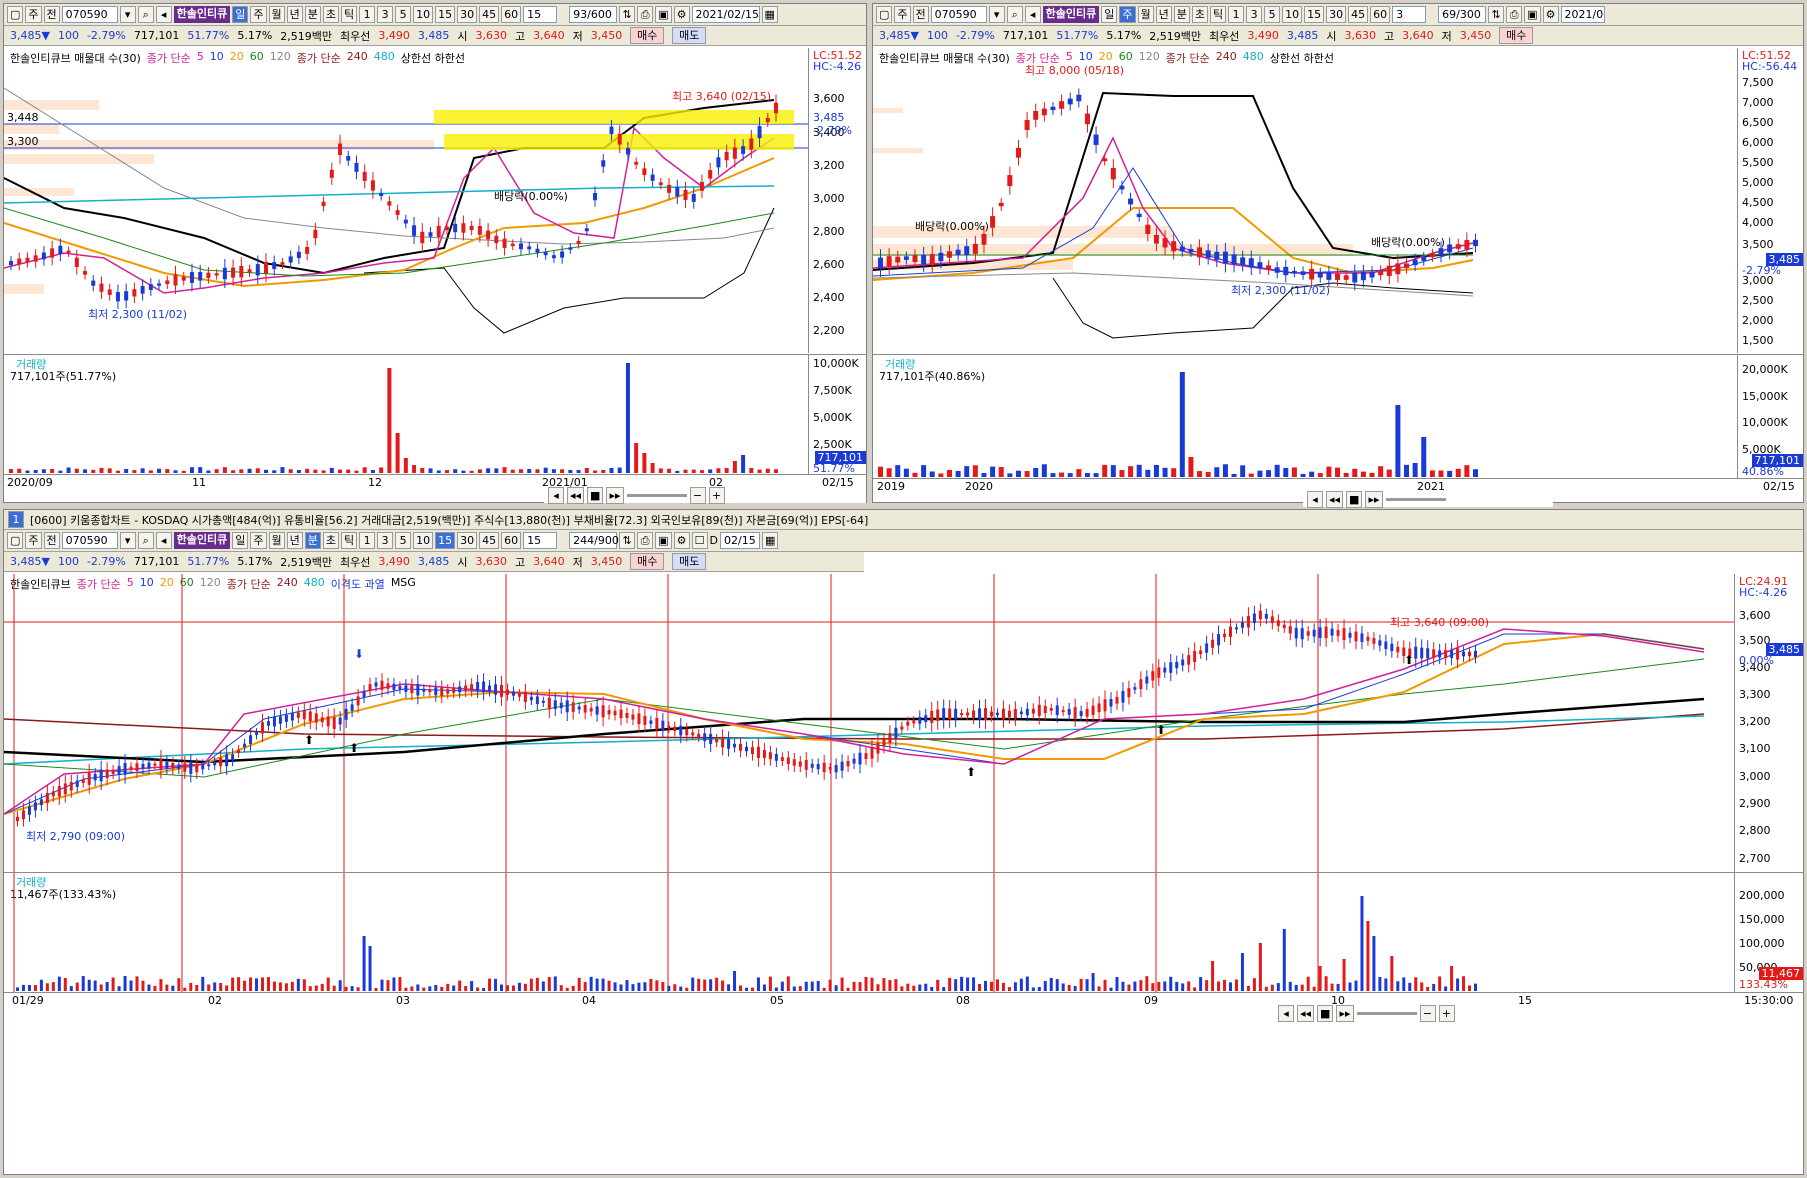 Image resolution: width=1807 pixels, height=1178 pixels. Describe the element at coordinates (16, 519) in the screenshot. I see `window-icon: 1` at that location.